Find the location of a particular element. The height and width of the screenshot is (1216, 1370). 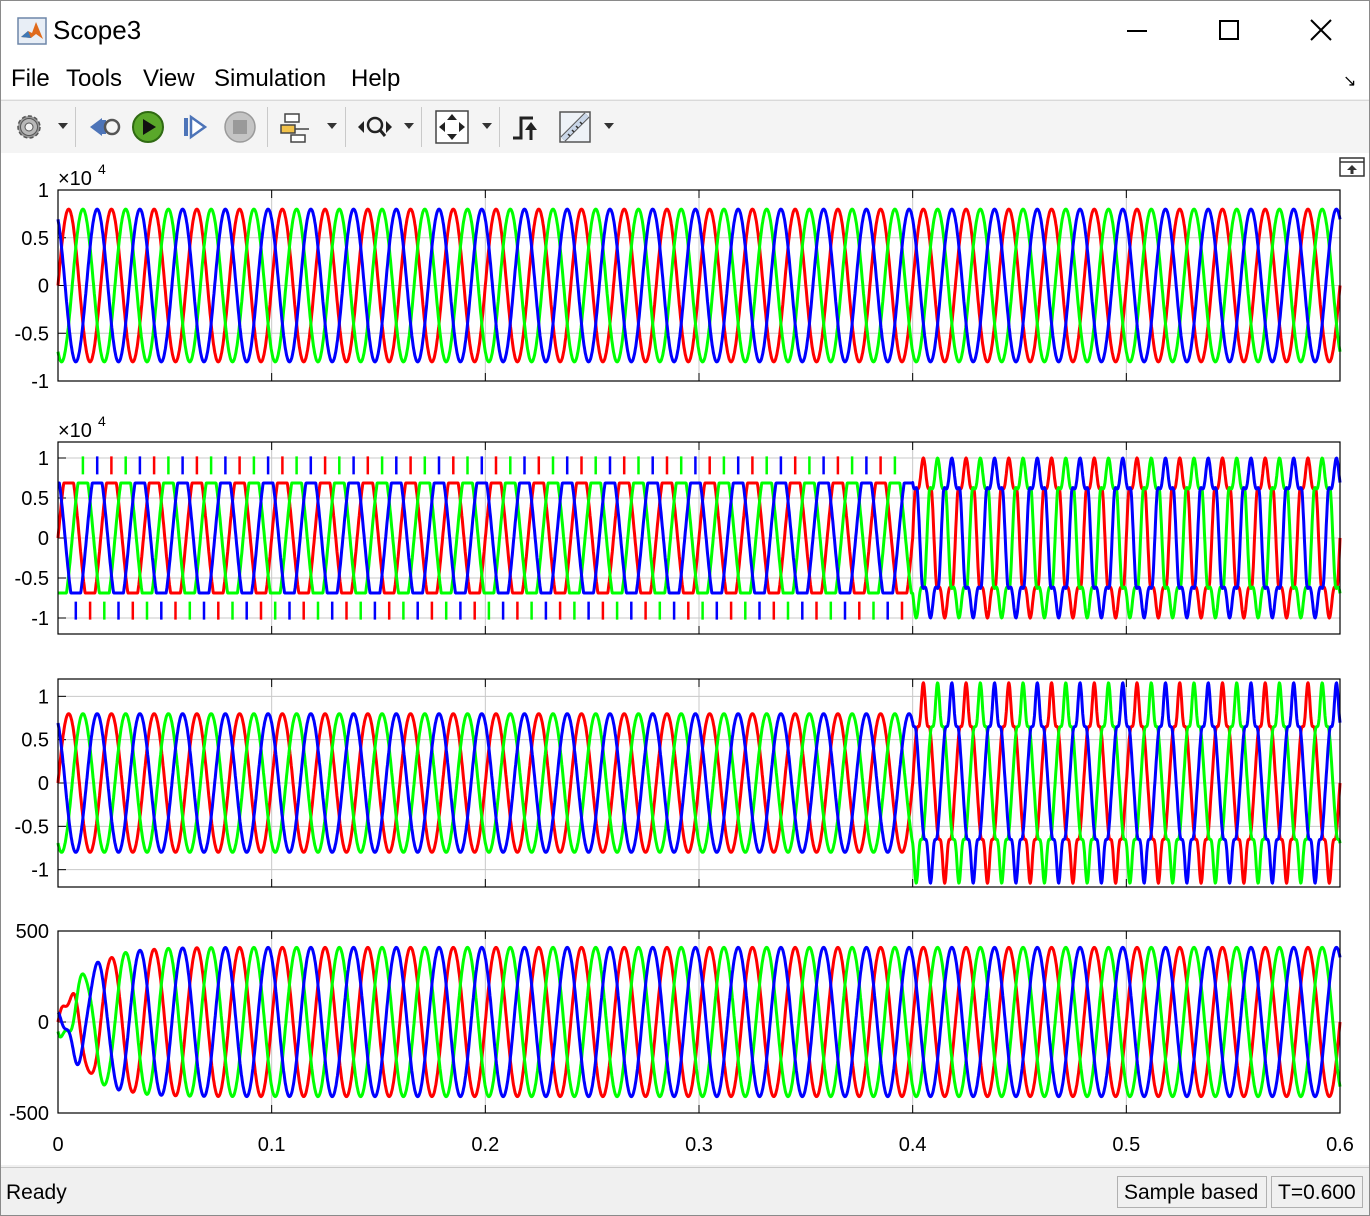

step-back-icon is located at coordinates (105, 127).